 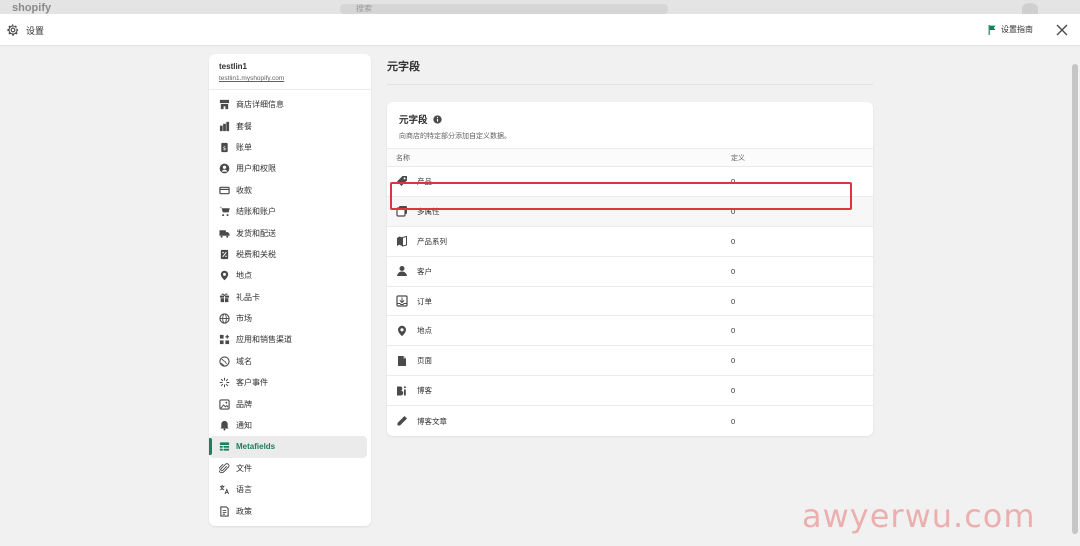 What do you see at coordinates (424, 181) in the screenshot?
I see `row-label: 产品` at bounding box center [424, 181].